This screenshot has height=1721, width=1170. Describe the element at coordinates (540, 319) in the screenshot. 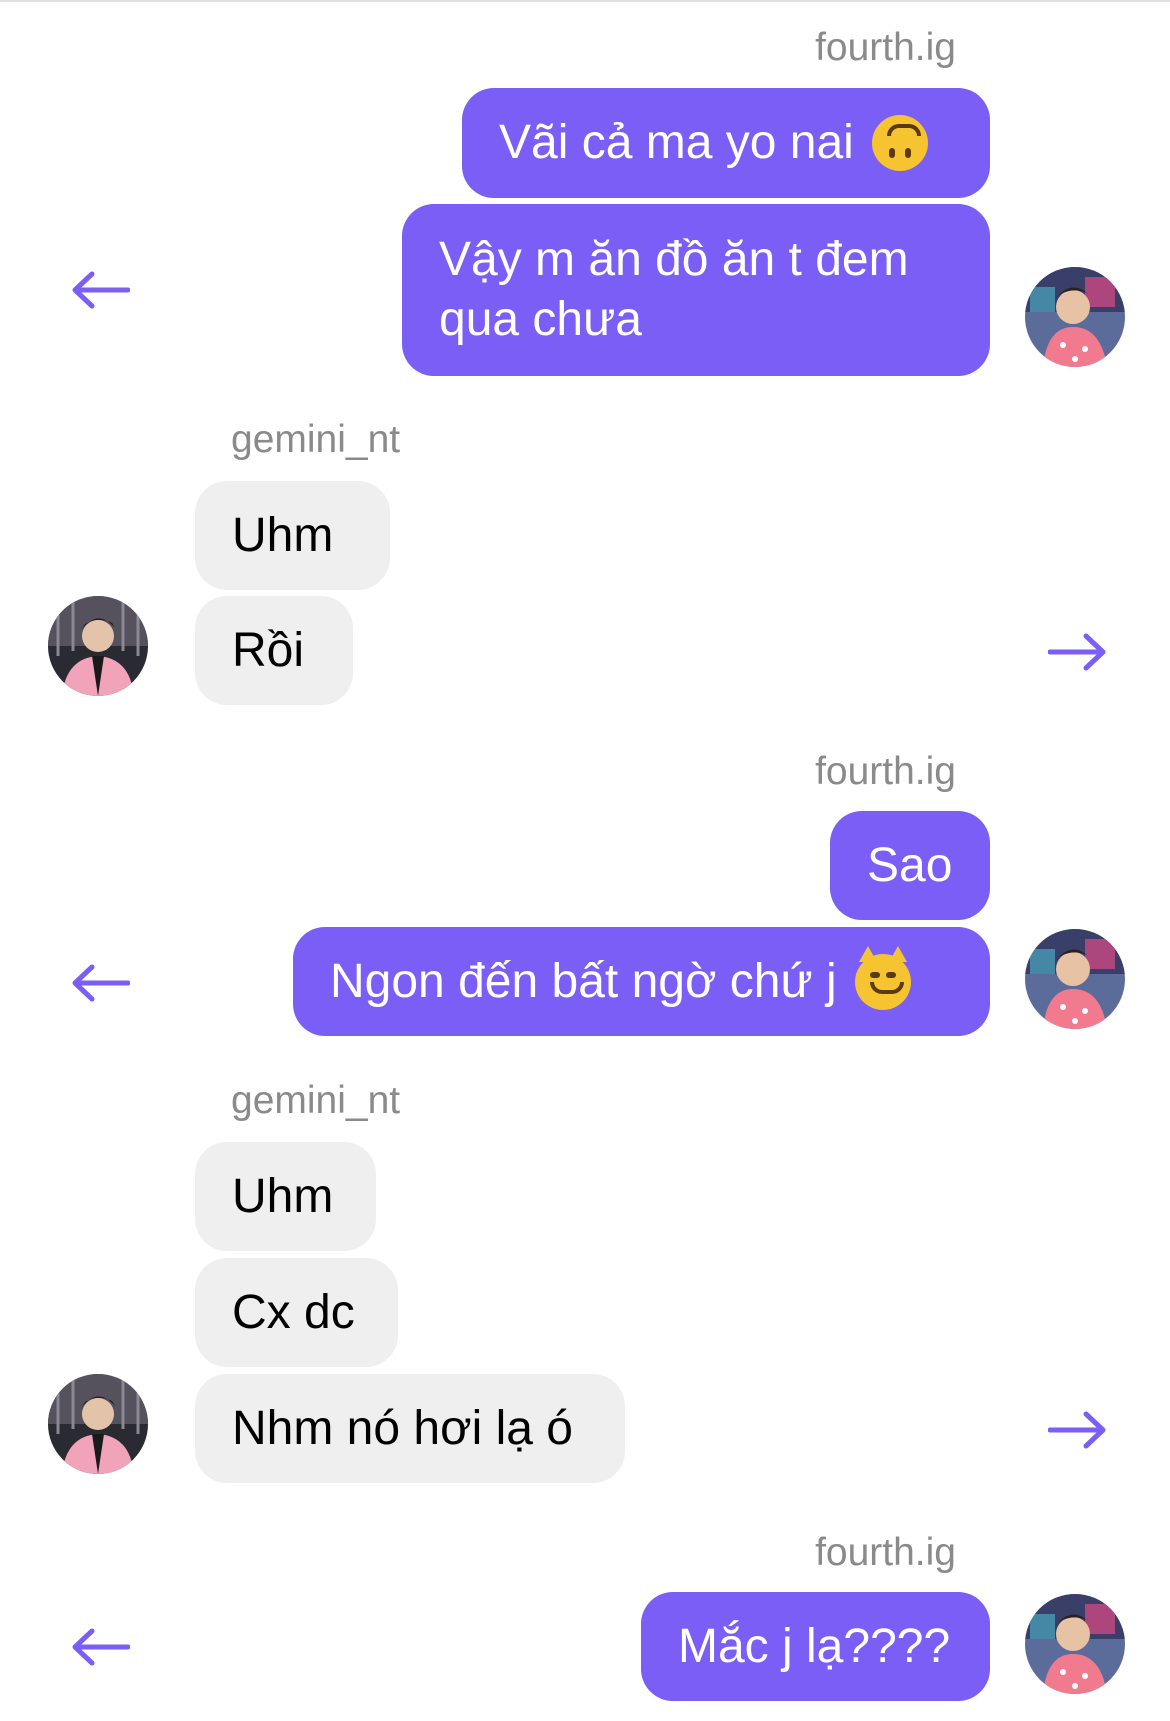

I see `message-text-line: qua chưa` at that location.